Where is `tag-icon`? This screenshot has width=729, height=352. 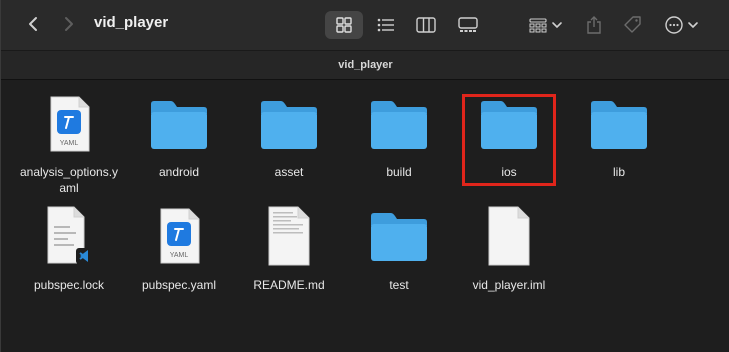
tag-icon is located at coordinates (633, 25).